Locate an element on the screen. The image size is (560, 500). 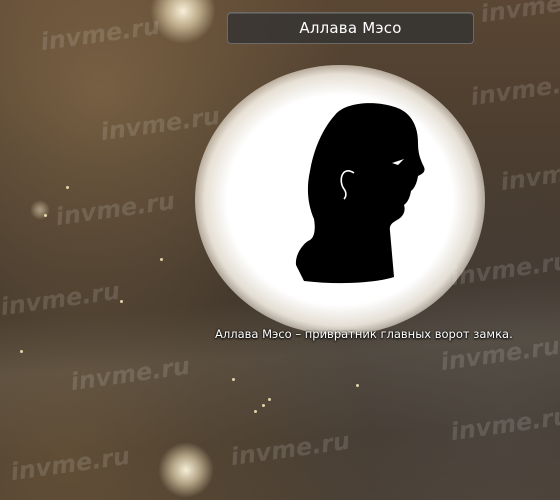
silhouette-head-icon is located at coordinates (360, 193).